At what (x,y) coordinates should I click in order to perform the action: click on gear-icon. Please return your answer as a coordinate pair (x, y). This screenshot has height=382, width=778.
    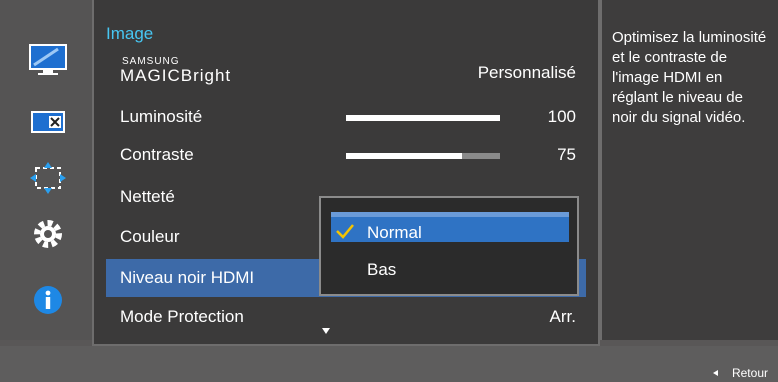
    Looking at the image, I should click on (48, 234).